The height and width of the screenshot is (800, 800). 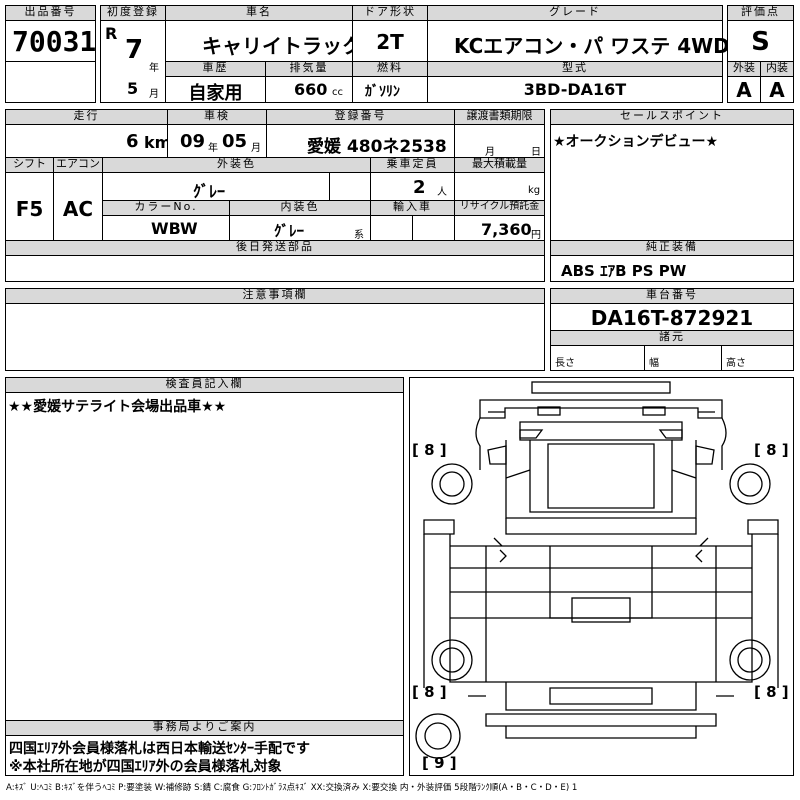 What do you see at coordinates (672, 338) in the screenshot?
I see `specs-header: 諸元` at bounding box center [672, 338].